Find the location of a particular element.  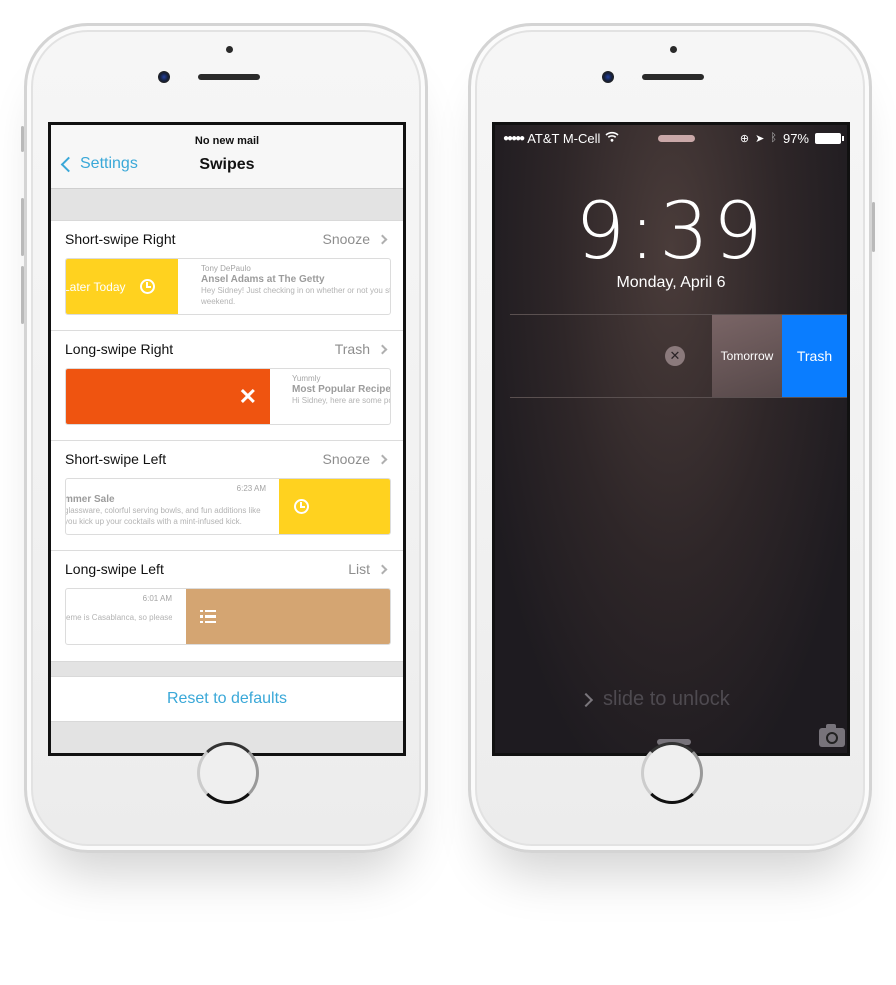

camera-icon is located at coordinates (832, 735).